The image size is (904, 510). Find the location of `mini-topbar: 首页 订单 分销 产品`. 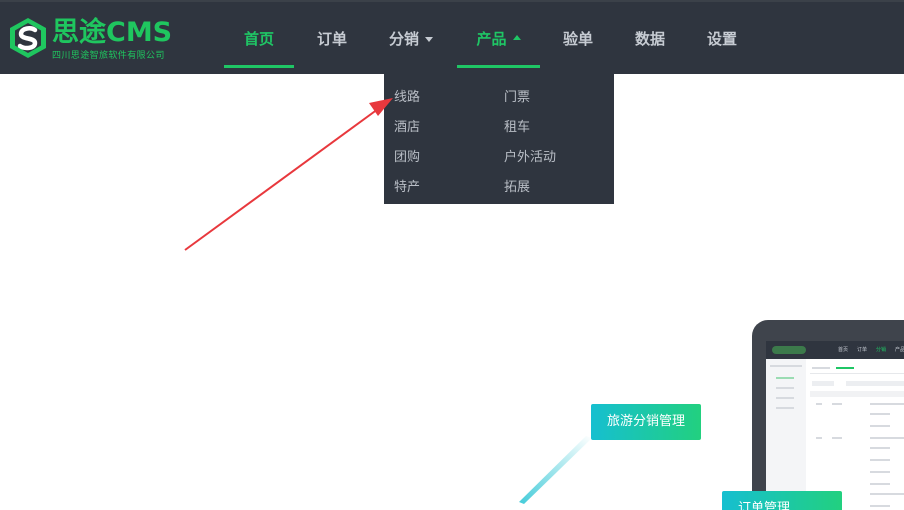

mini-topbar: 首页 订单 分销 产品 is located at coordinates (835, 350).